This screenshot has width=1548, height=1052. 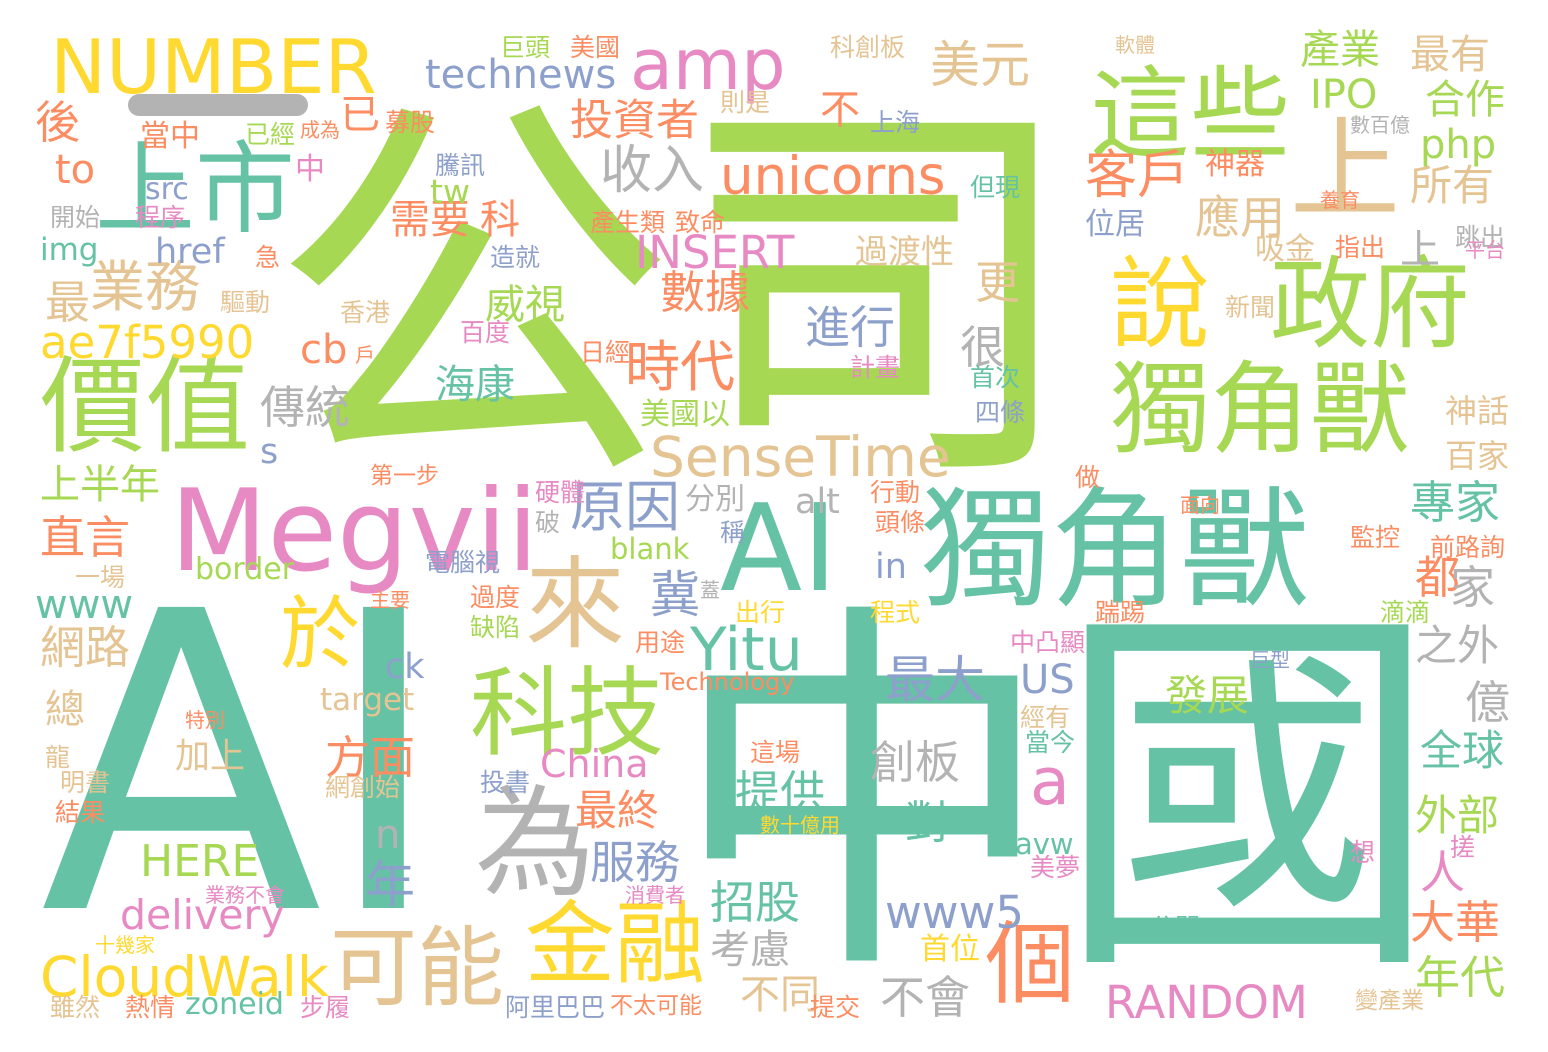 I want to click on word: 電腦視, so click(x=463, y=562).